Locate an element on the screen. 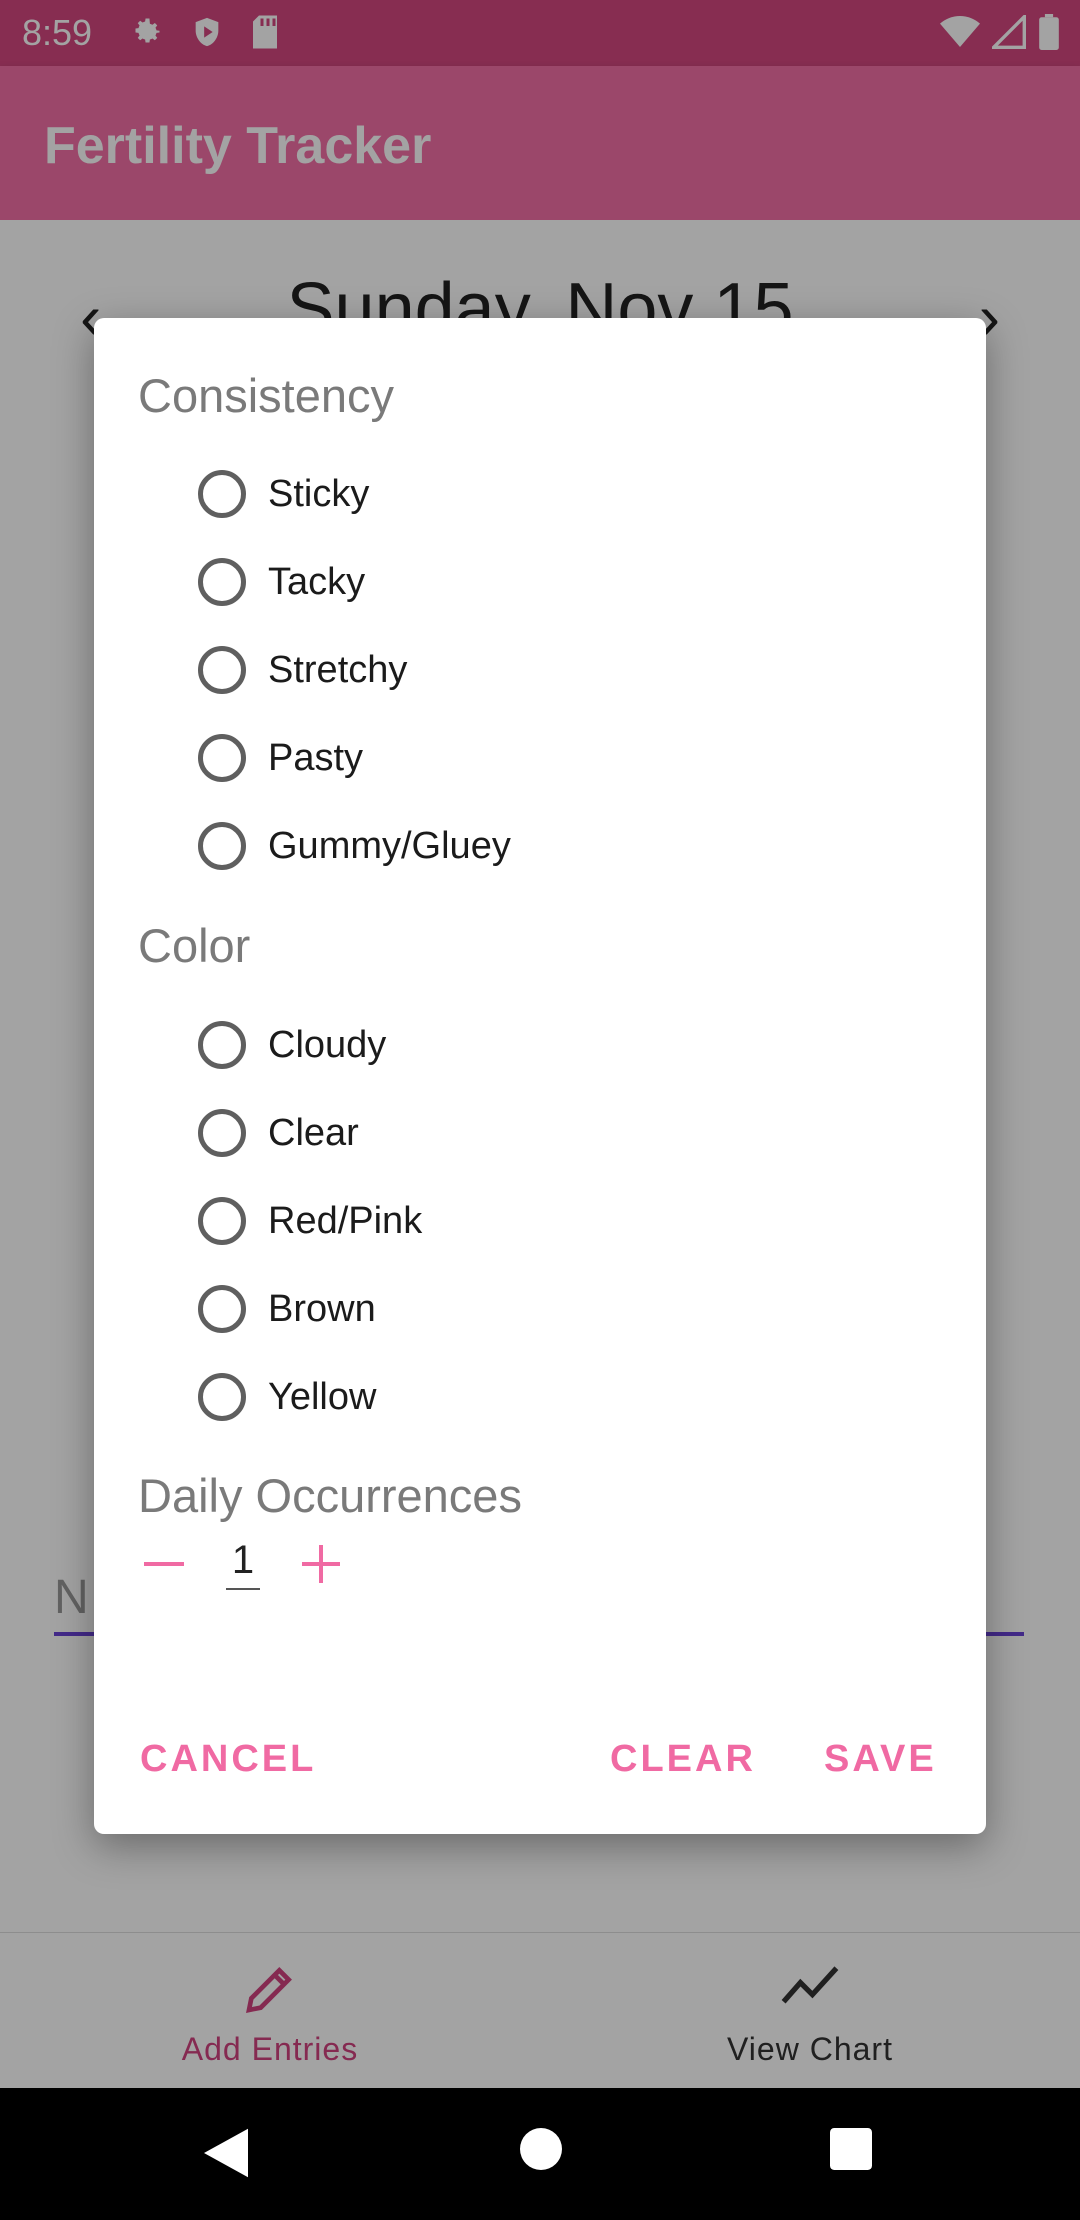  recents-icon is located at coordinates (851, 2149).